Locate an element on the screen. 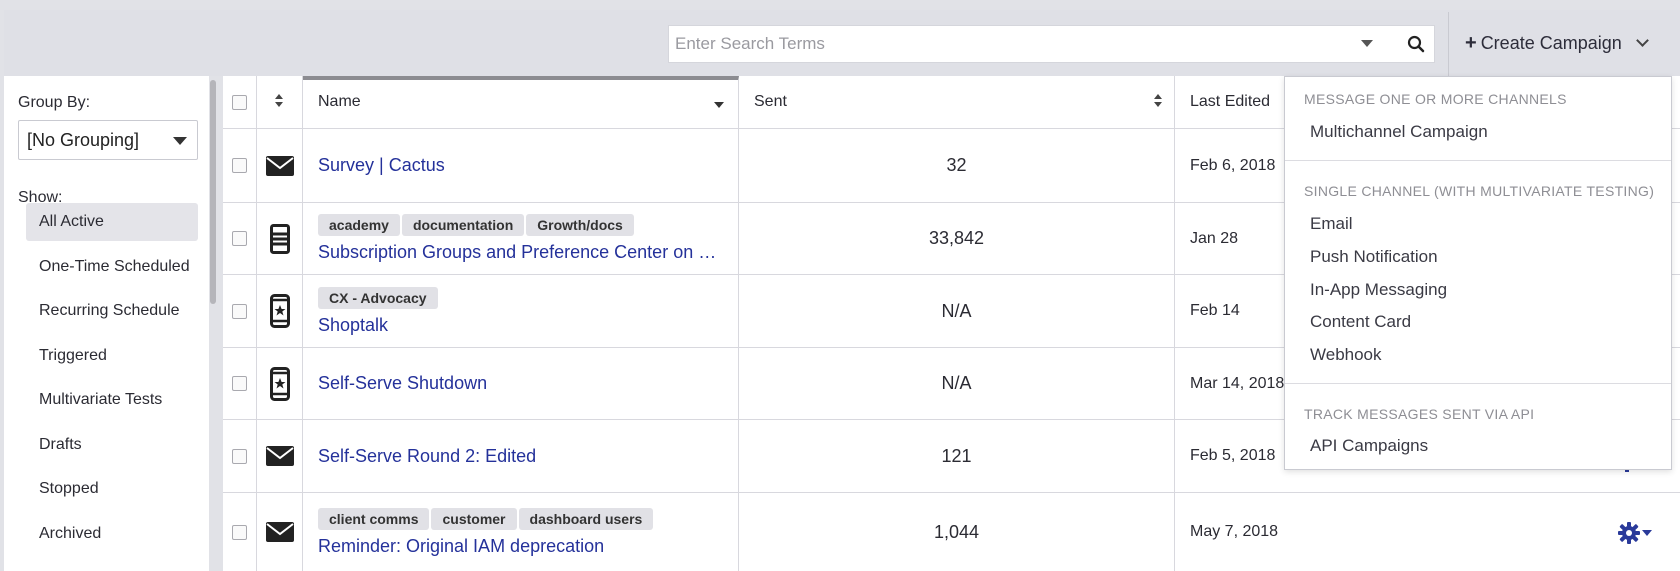 This screenshot has height=571, width=1680. select-all-cell is located at coordinates (240, 102).